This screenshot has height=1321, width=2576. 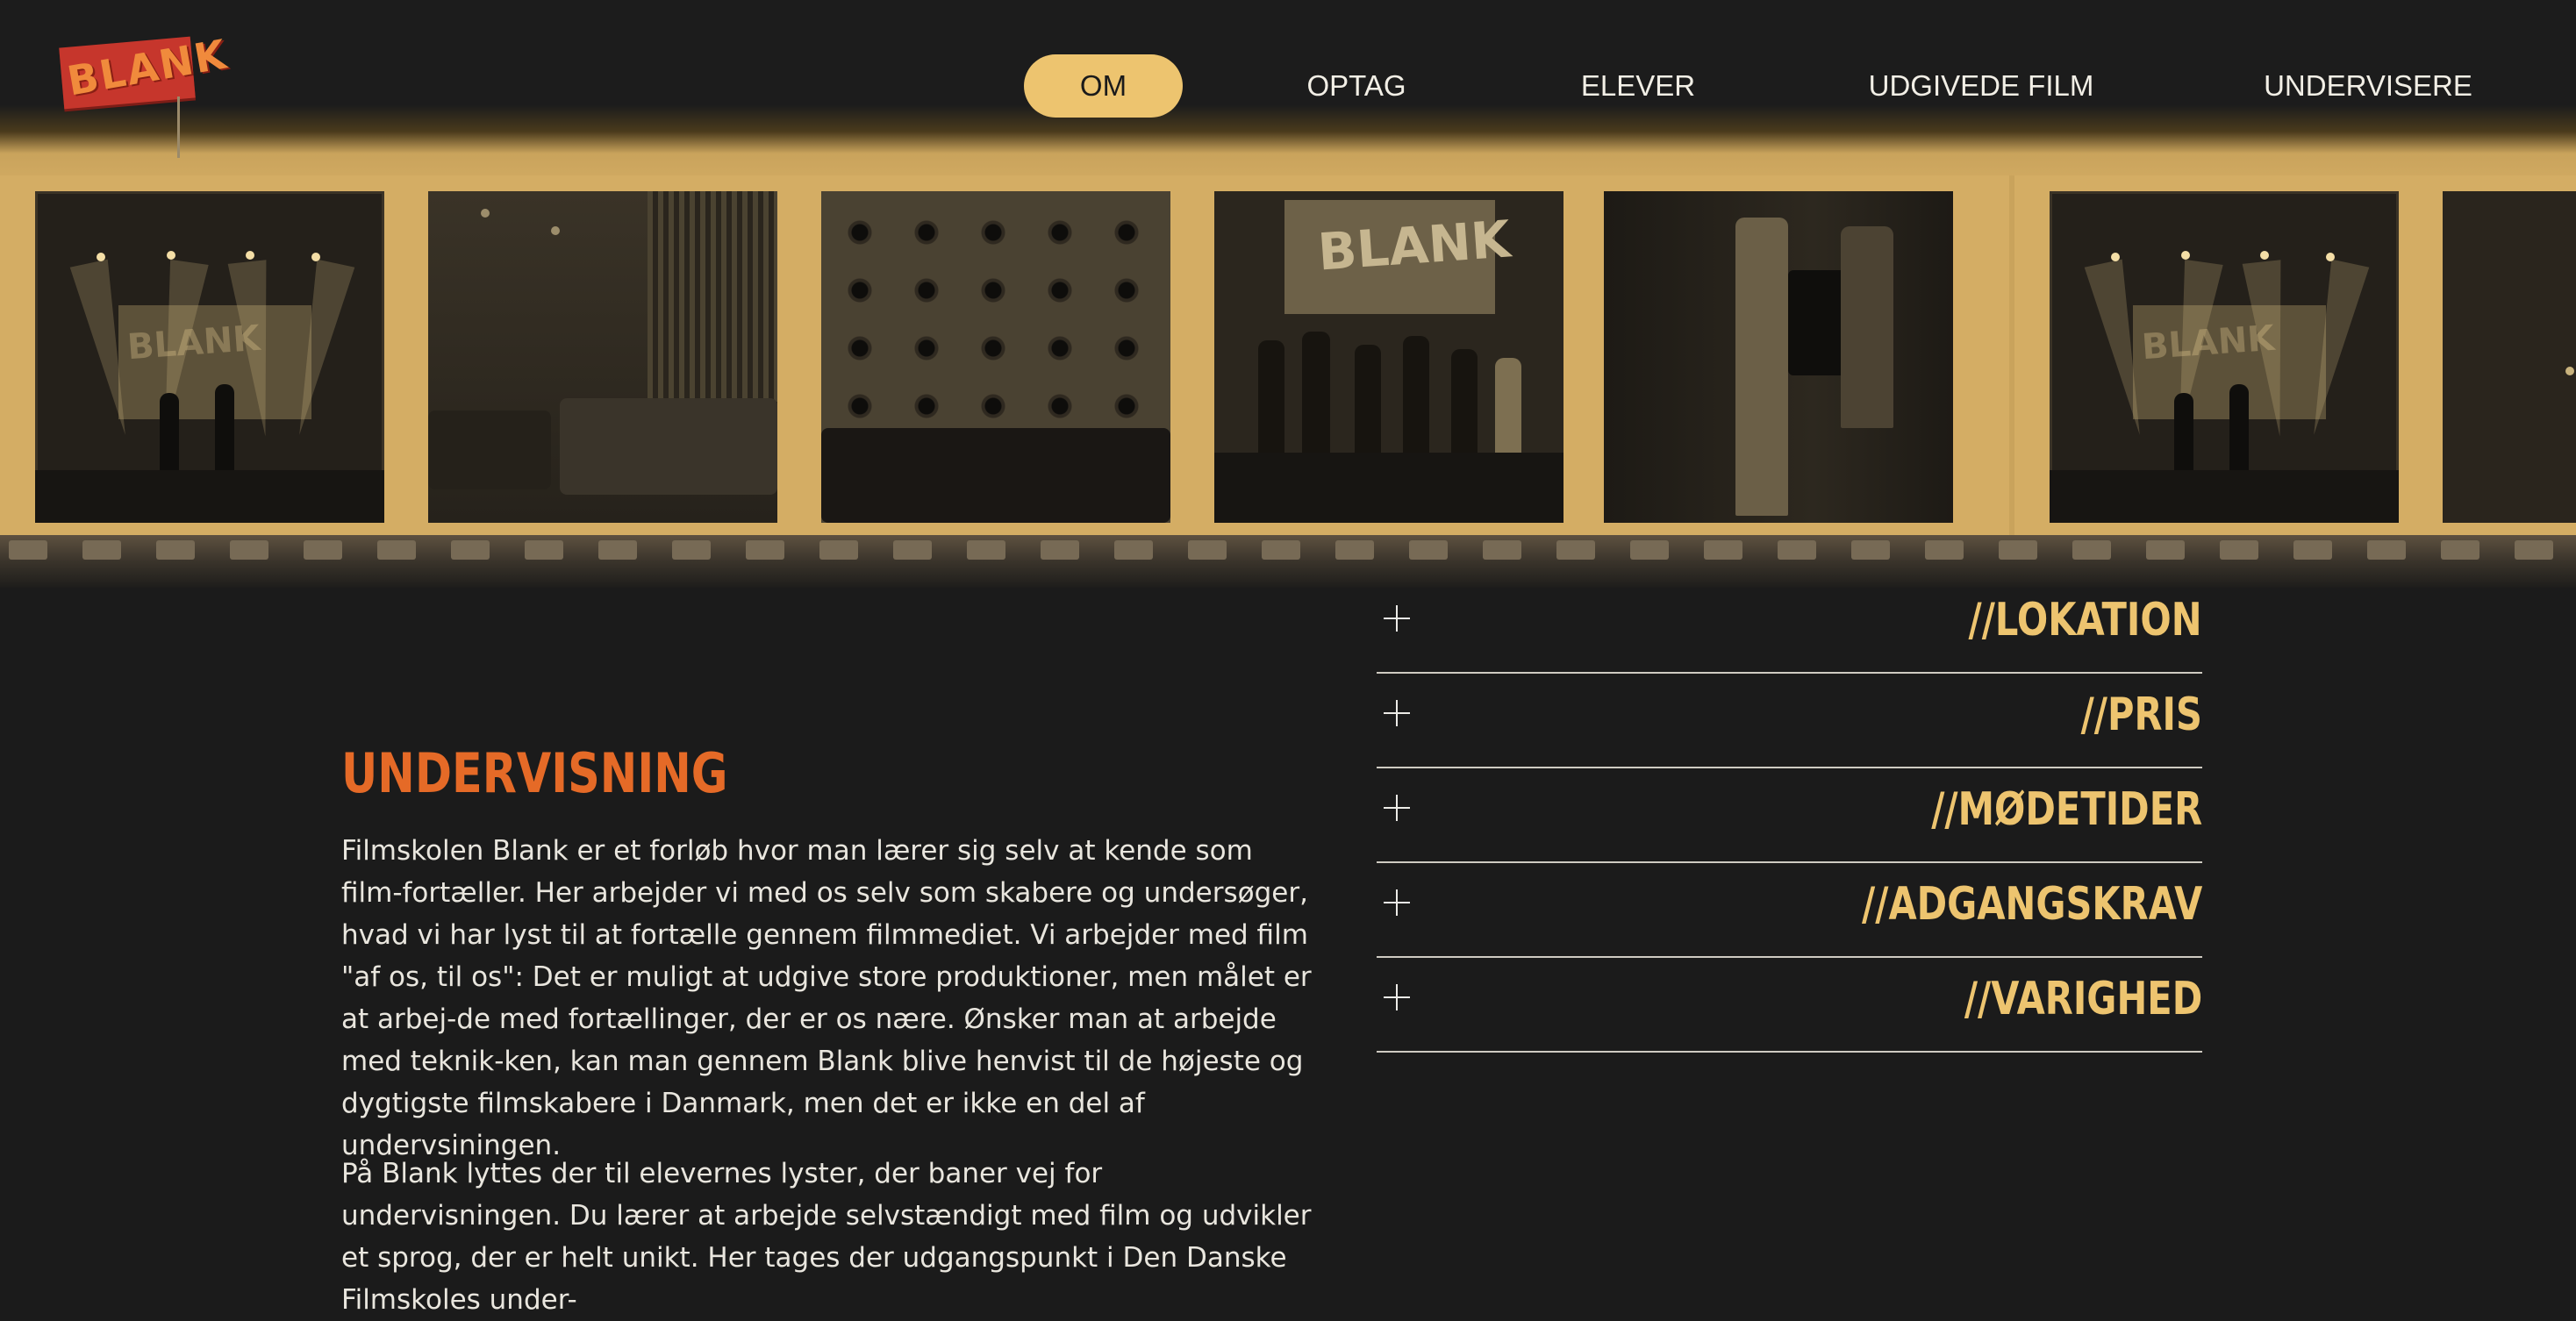 I want to click on nav-item-optag: OPTAG, so click(x=1356, y=86).